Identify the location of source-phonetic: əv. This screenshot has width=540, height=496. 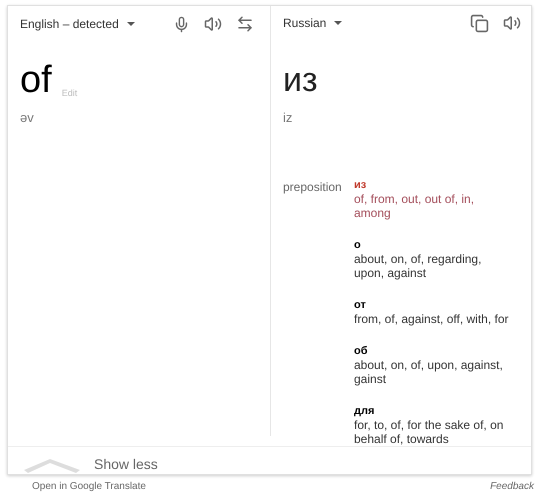
(27, 118).